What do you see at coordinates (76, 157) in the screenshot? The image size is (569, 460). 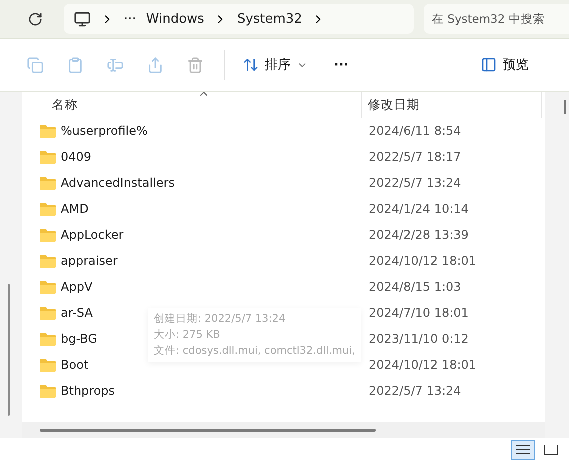 I see `file-name: 0409` at bounding box center [76, 157].